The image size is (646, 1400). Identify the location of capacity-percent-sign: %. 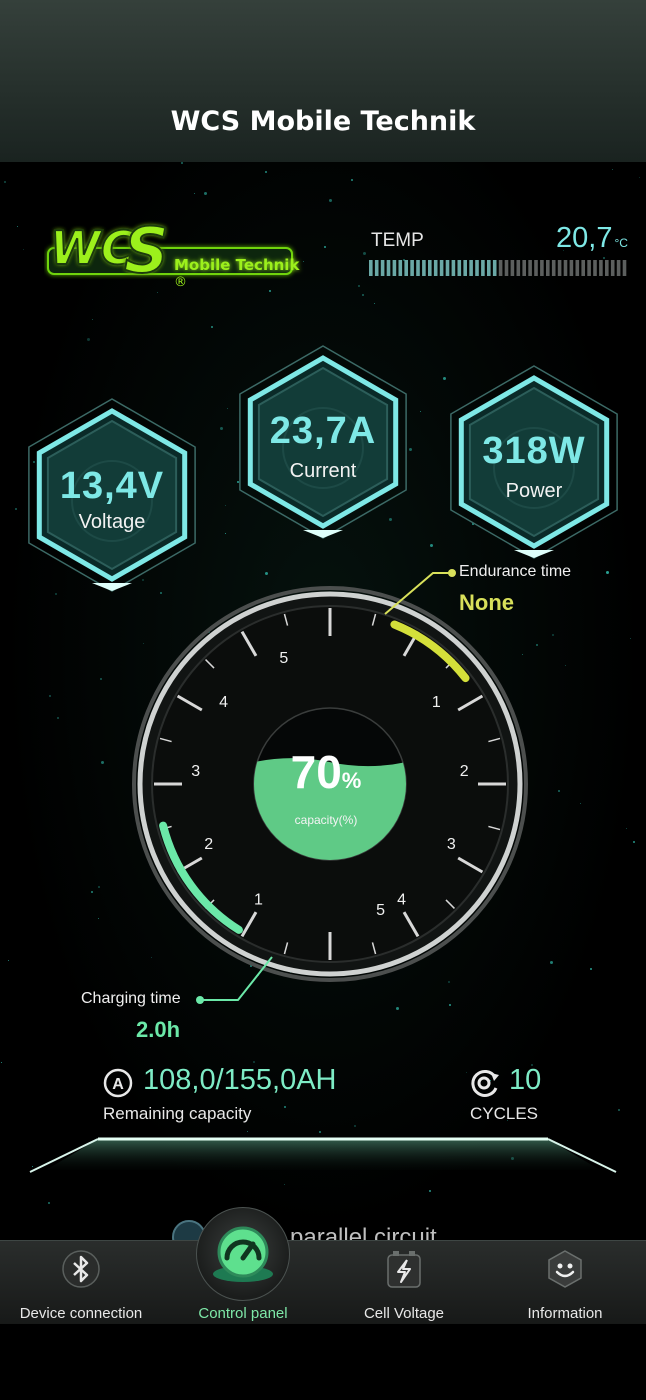
(351, 780).